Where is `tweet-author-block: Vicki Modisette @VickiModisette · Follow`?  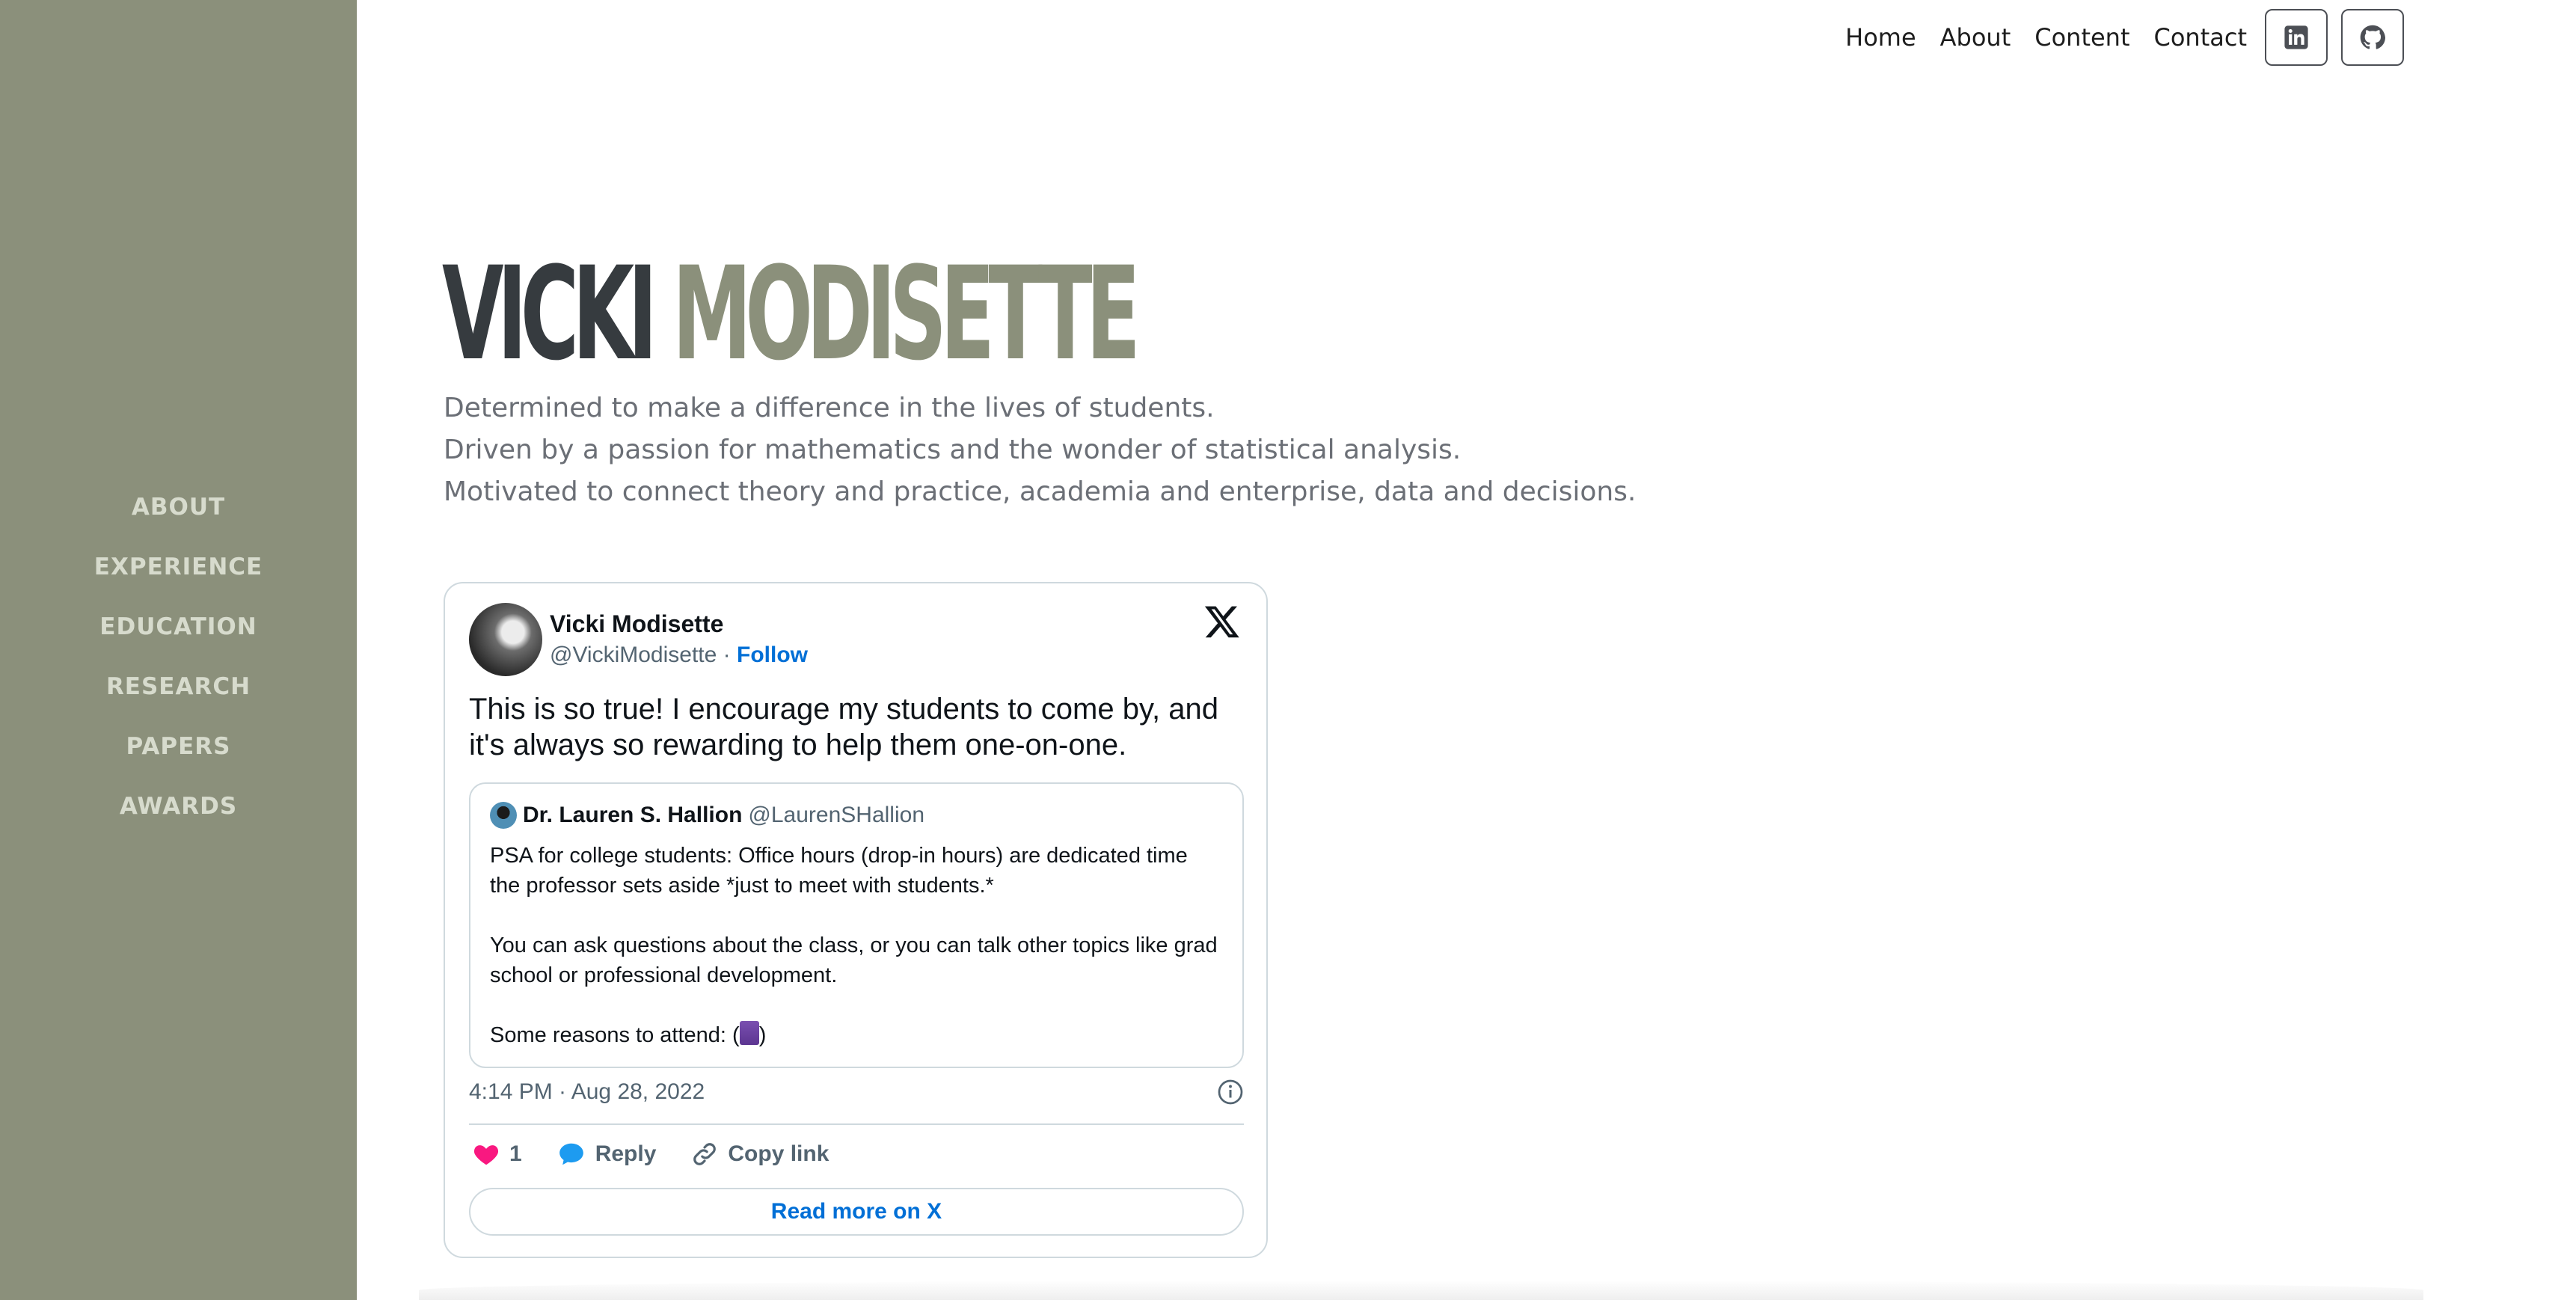
tweet-author-block: Vicki Modisette @VickiModisette · Follow is located at coordinates (679, 639).